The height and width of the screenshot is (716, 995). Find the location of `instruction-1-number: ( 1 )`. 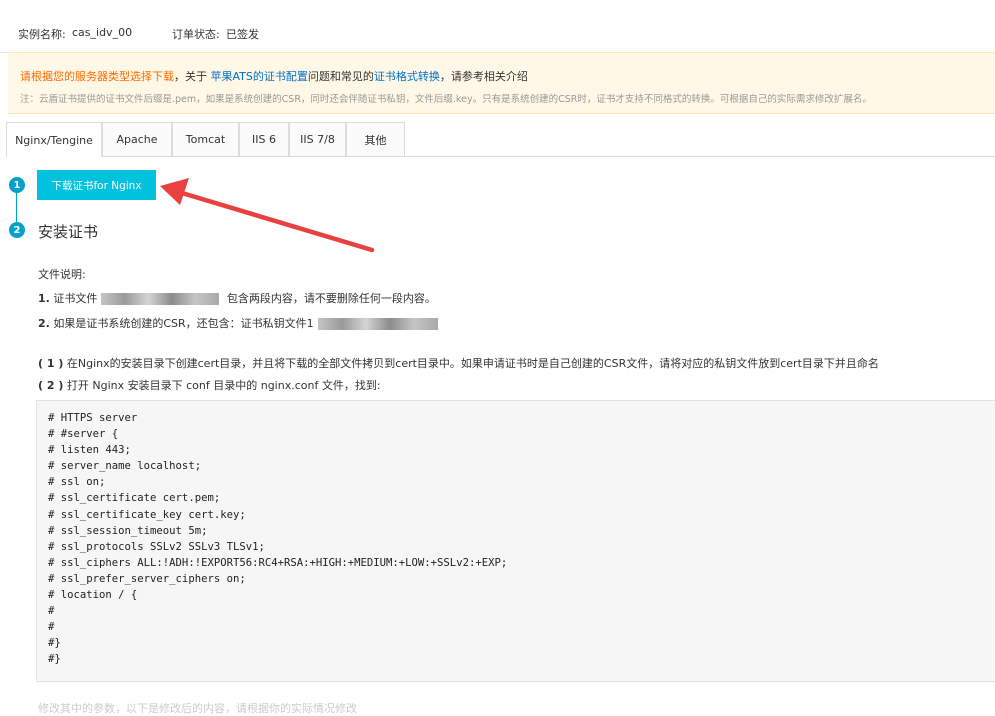

instruction-1-number: ( 1 ) is located at coordinates (51, 363).